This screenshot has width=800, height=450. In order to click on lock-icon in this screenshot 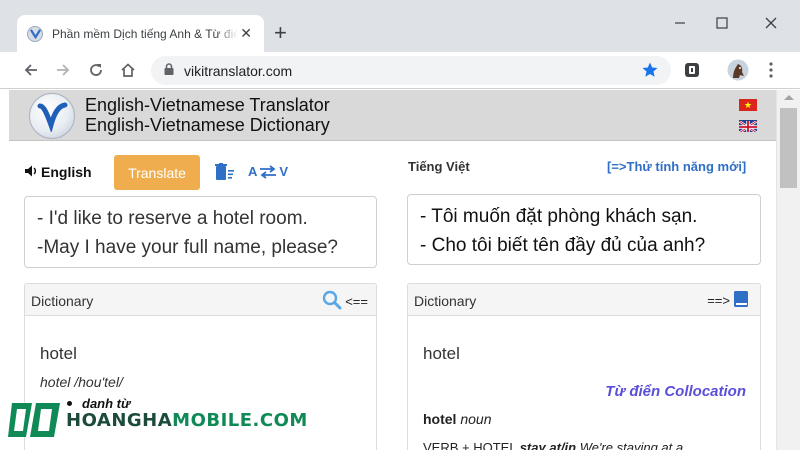, I will do `click(169, 71)`.